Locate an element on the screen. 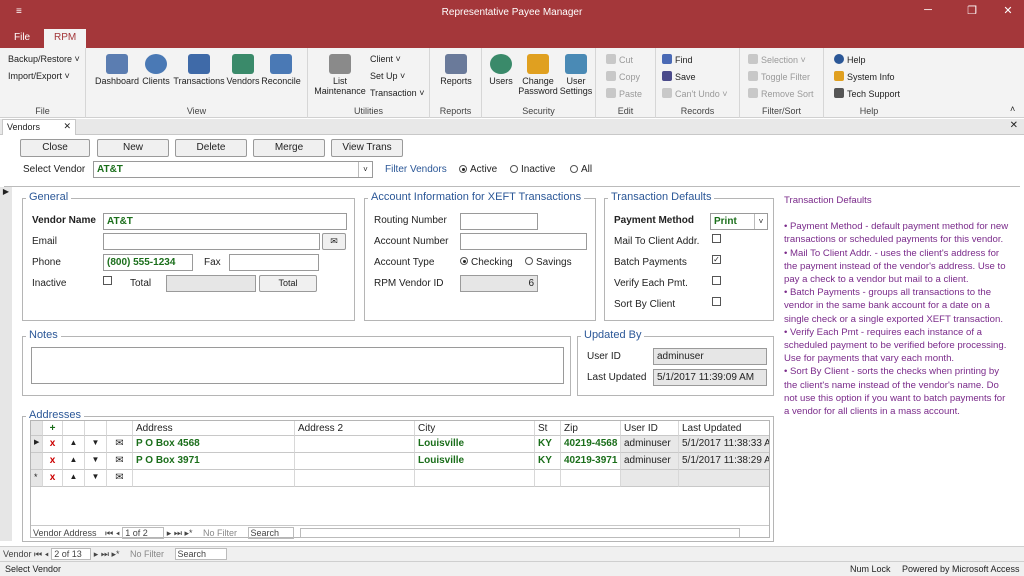  dashboard-button: Dashboard is located at coordinates (117, 70).